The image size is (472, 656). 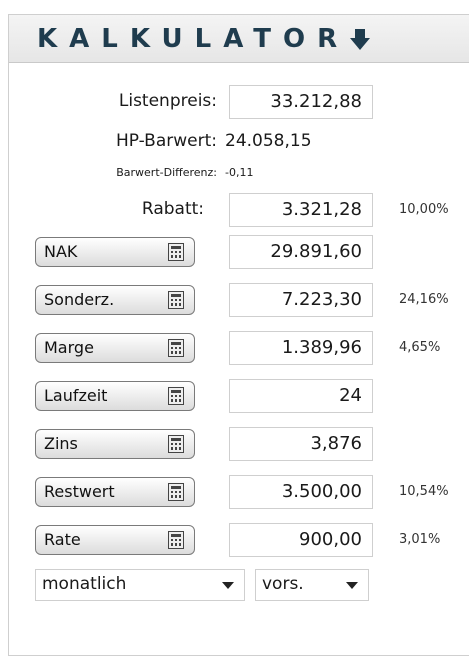 I want to click on listenpreis-row: Listenpreis: 33.212,88, so click(x=239, y=103).